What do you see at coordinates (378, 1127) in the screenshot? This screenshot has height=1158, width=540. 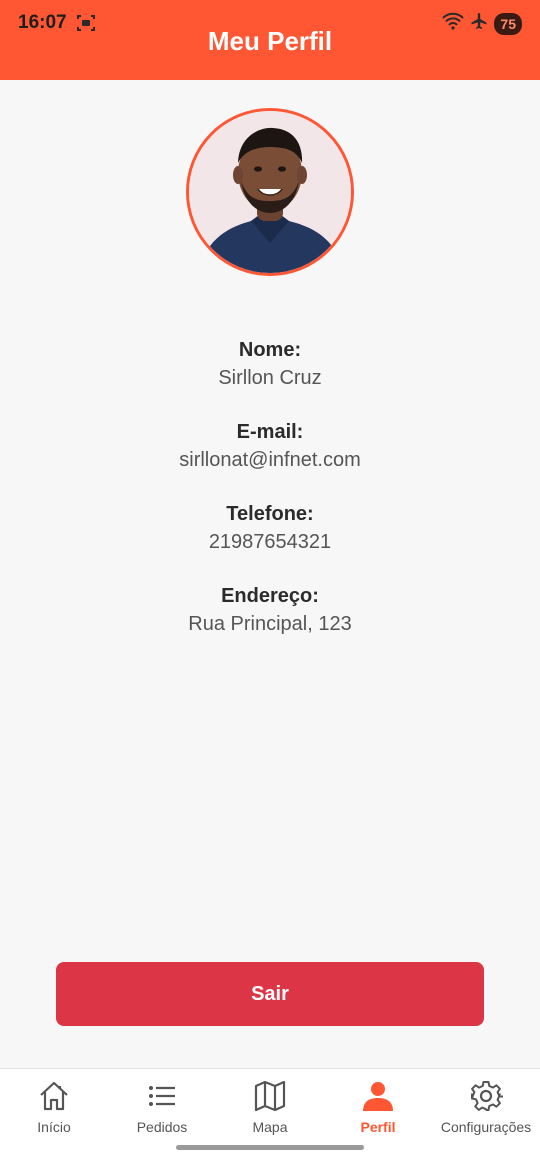 I see `tab-label: Perfil` at bounding box center [378, 1127].